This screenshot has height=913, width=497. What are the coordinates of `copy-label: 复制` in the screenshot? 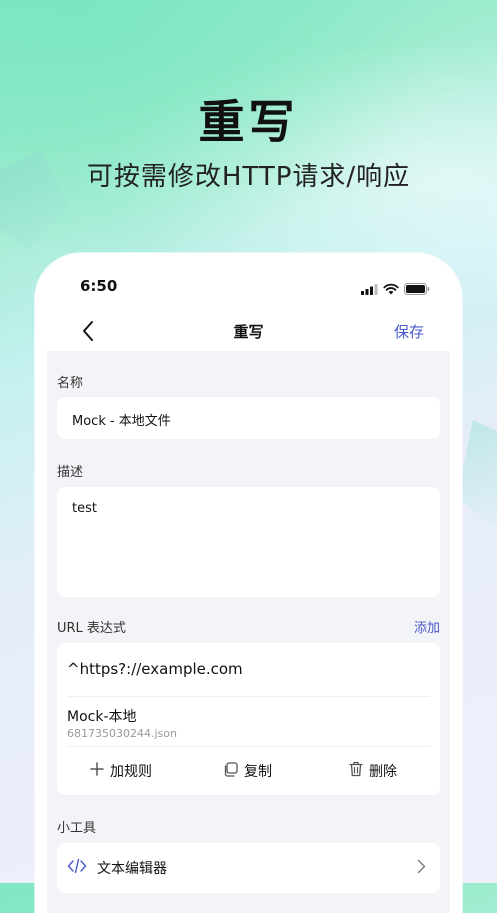 It's located at (258, 772).